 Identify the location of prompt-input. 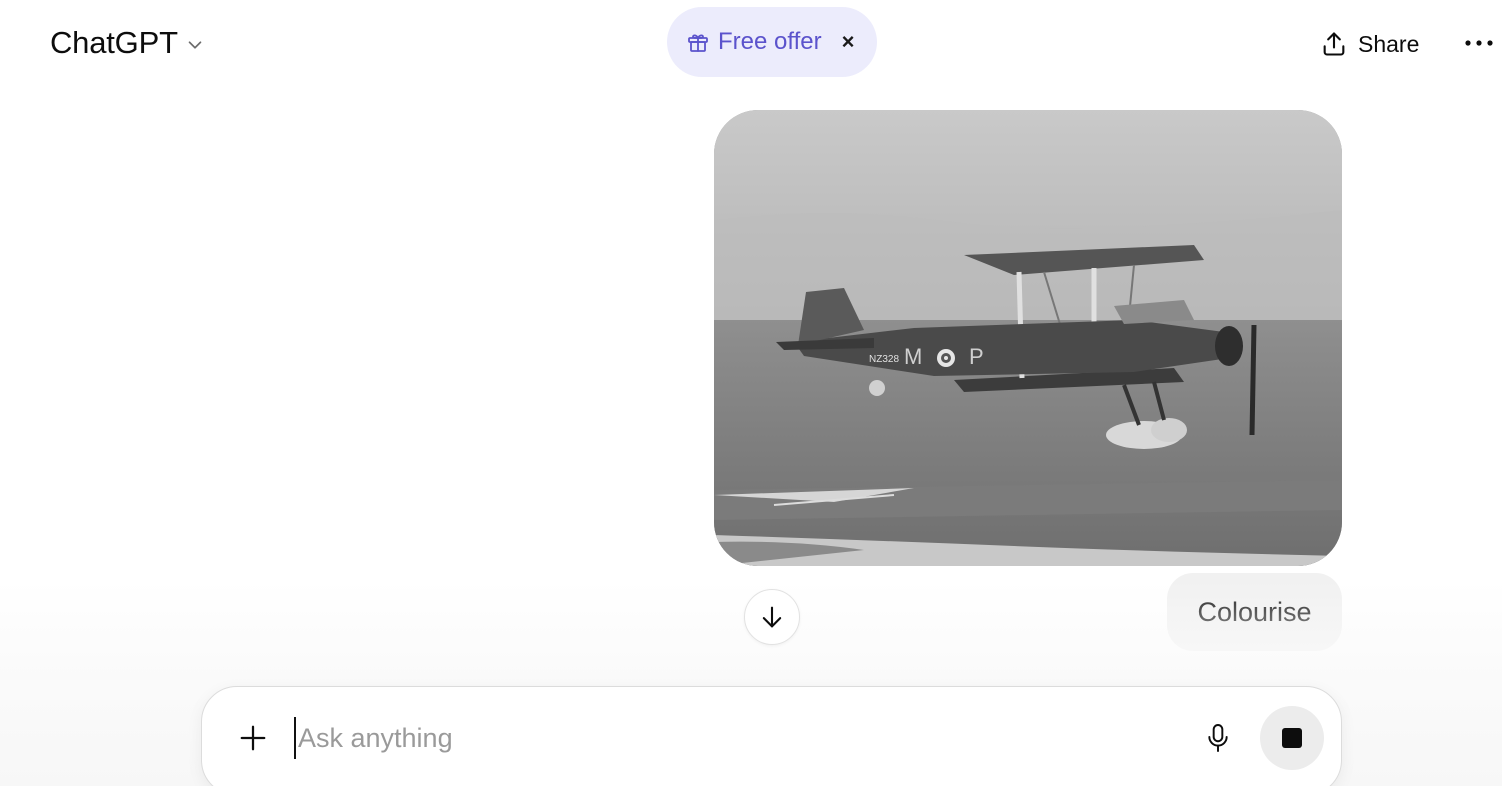
(734, 738).